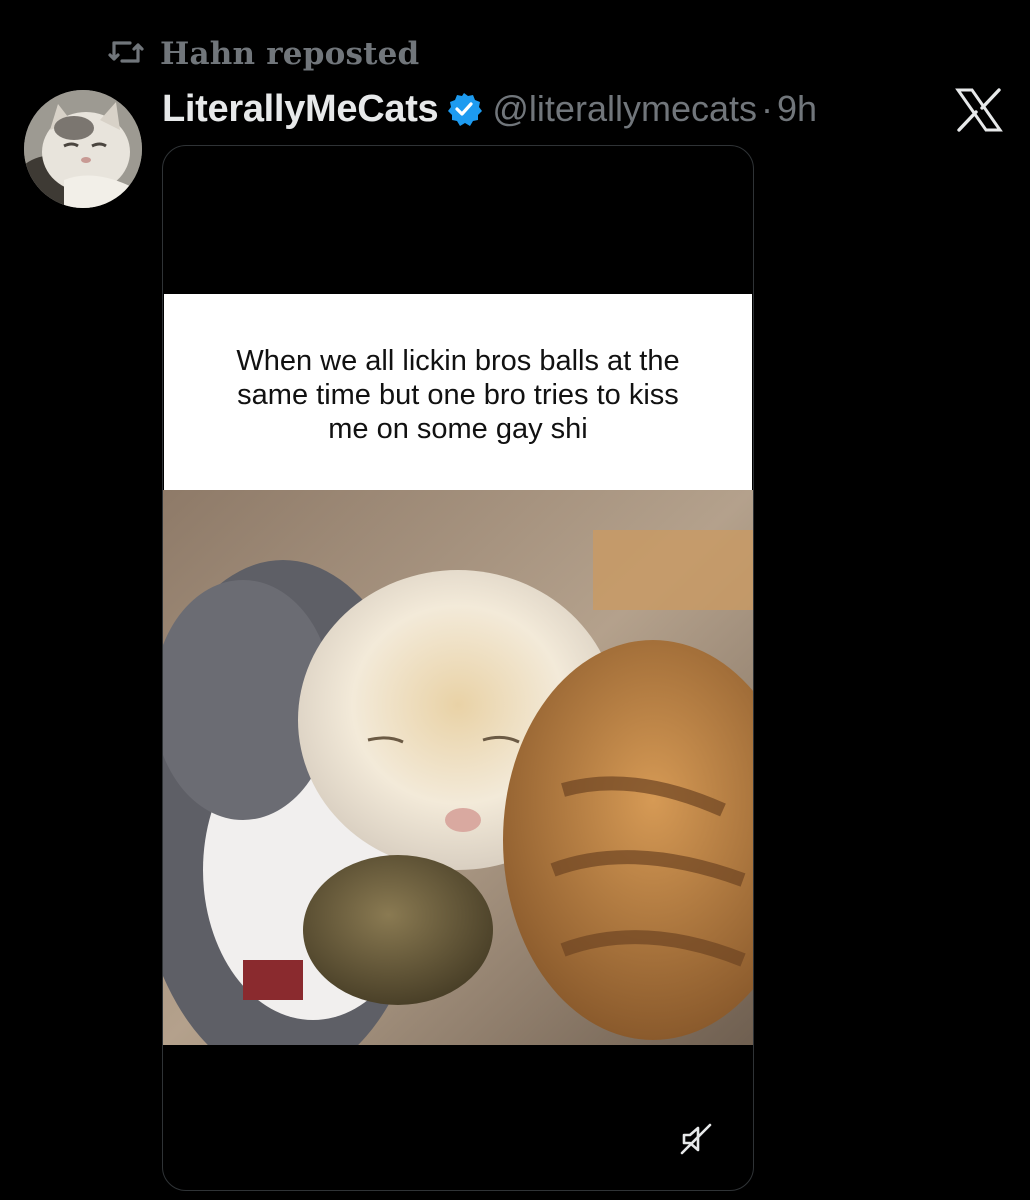 The height and width of the screenshot is (1200, 1030). I want to click on repost-icon, so click(126, 54).